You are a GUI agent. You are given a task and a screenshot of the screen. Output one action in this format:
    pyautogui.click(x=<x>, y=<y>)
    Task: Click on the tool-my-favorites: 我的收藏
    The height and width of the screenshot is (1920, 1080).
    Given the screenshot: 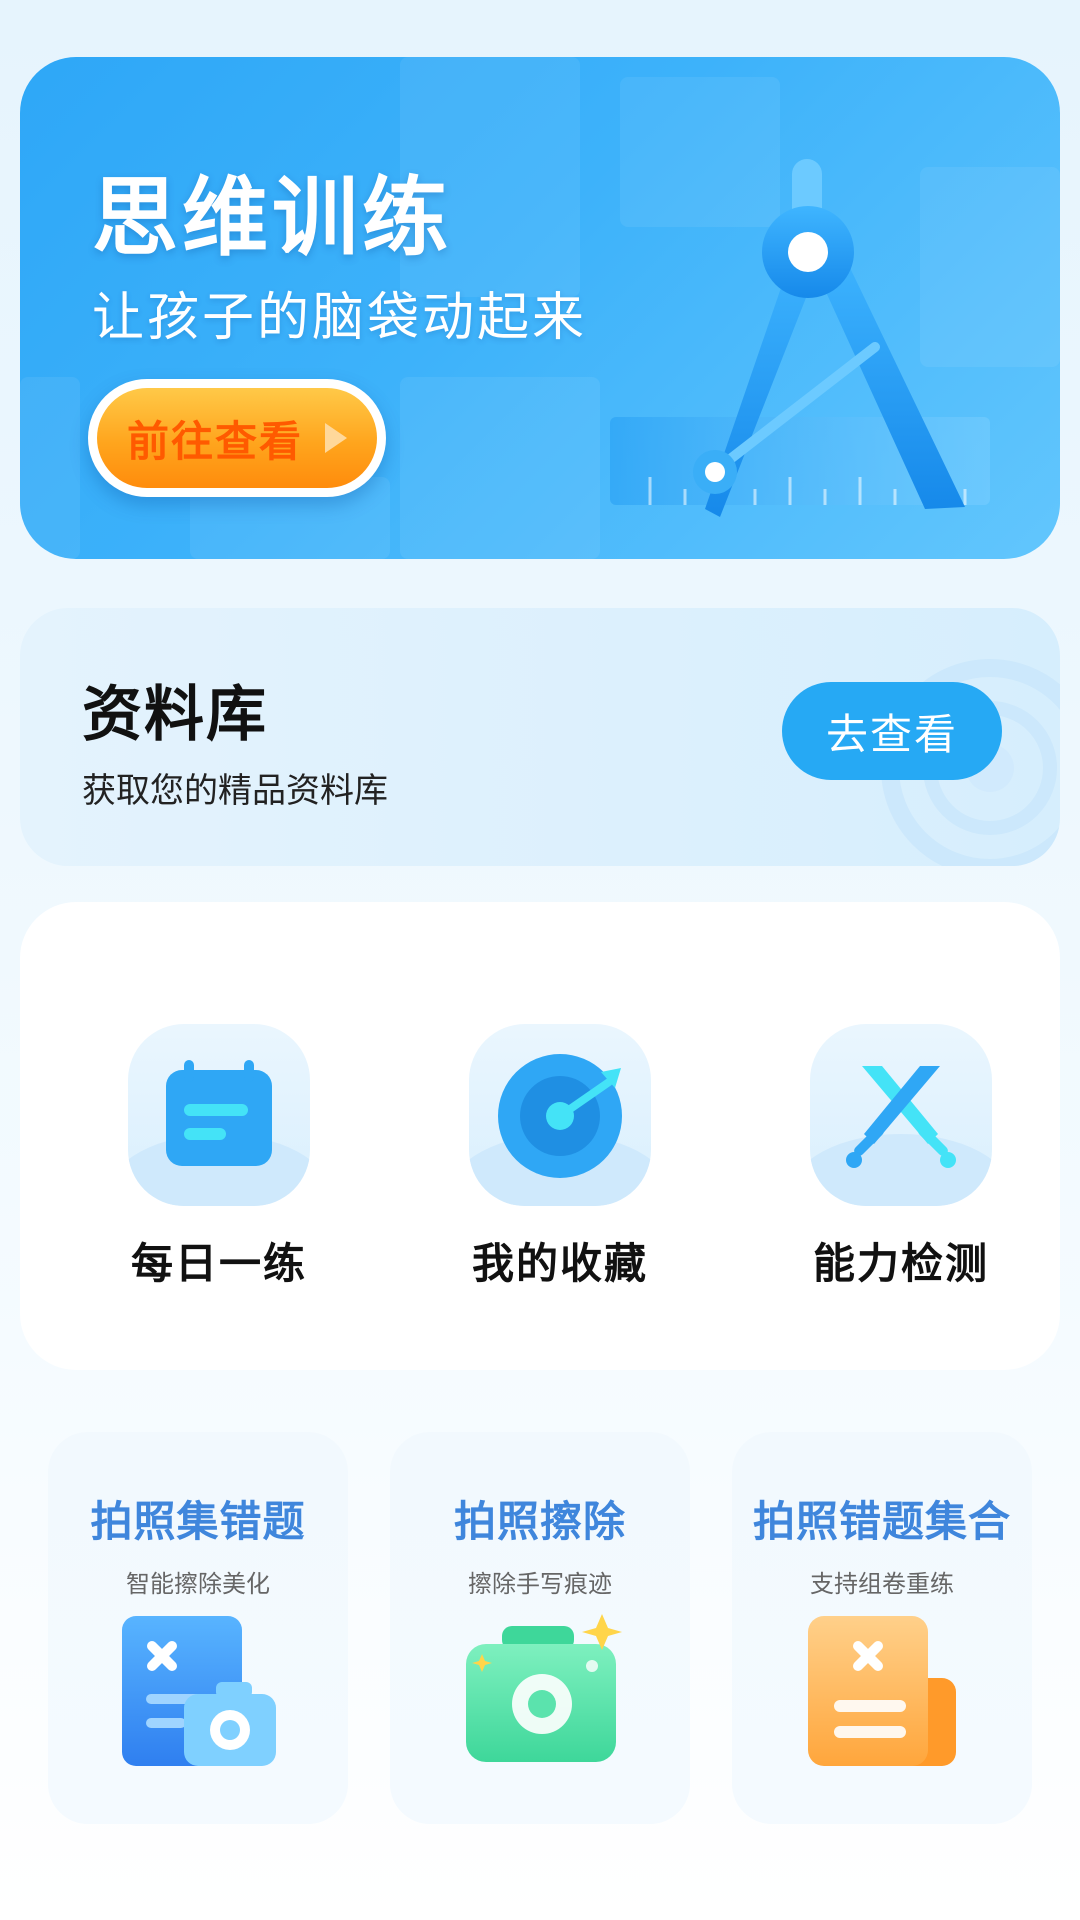 What is the action you would take?
    pyautogui.click(x=553, y=1156)
    